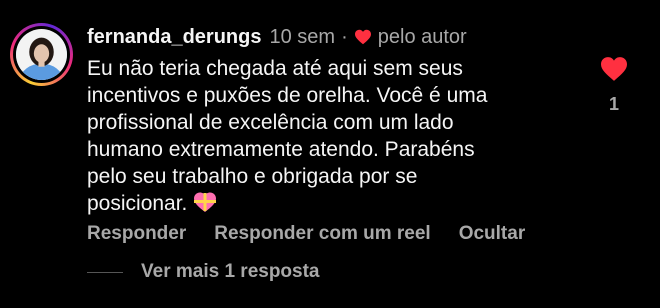  I want to click on view-more-replies: Ver mais 1 resposta, so click(203, 272).